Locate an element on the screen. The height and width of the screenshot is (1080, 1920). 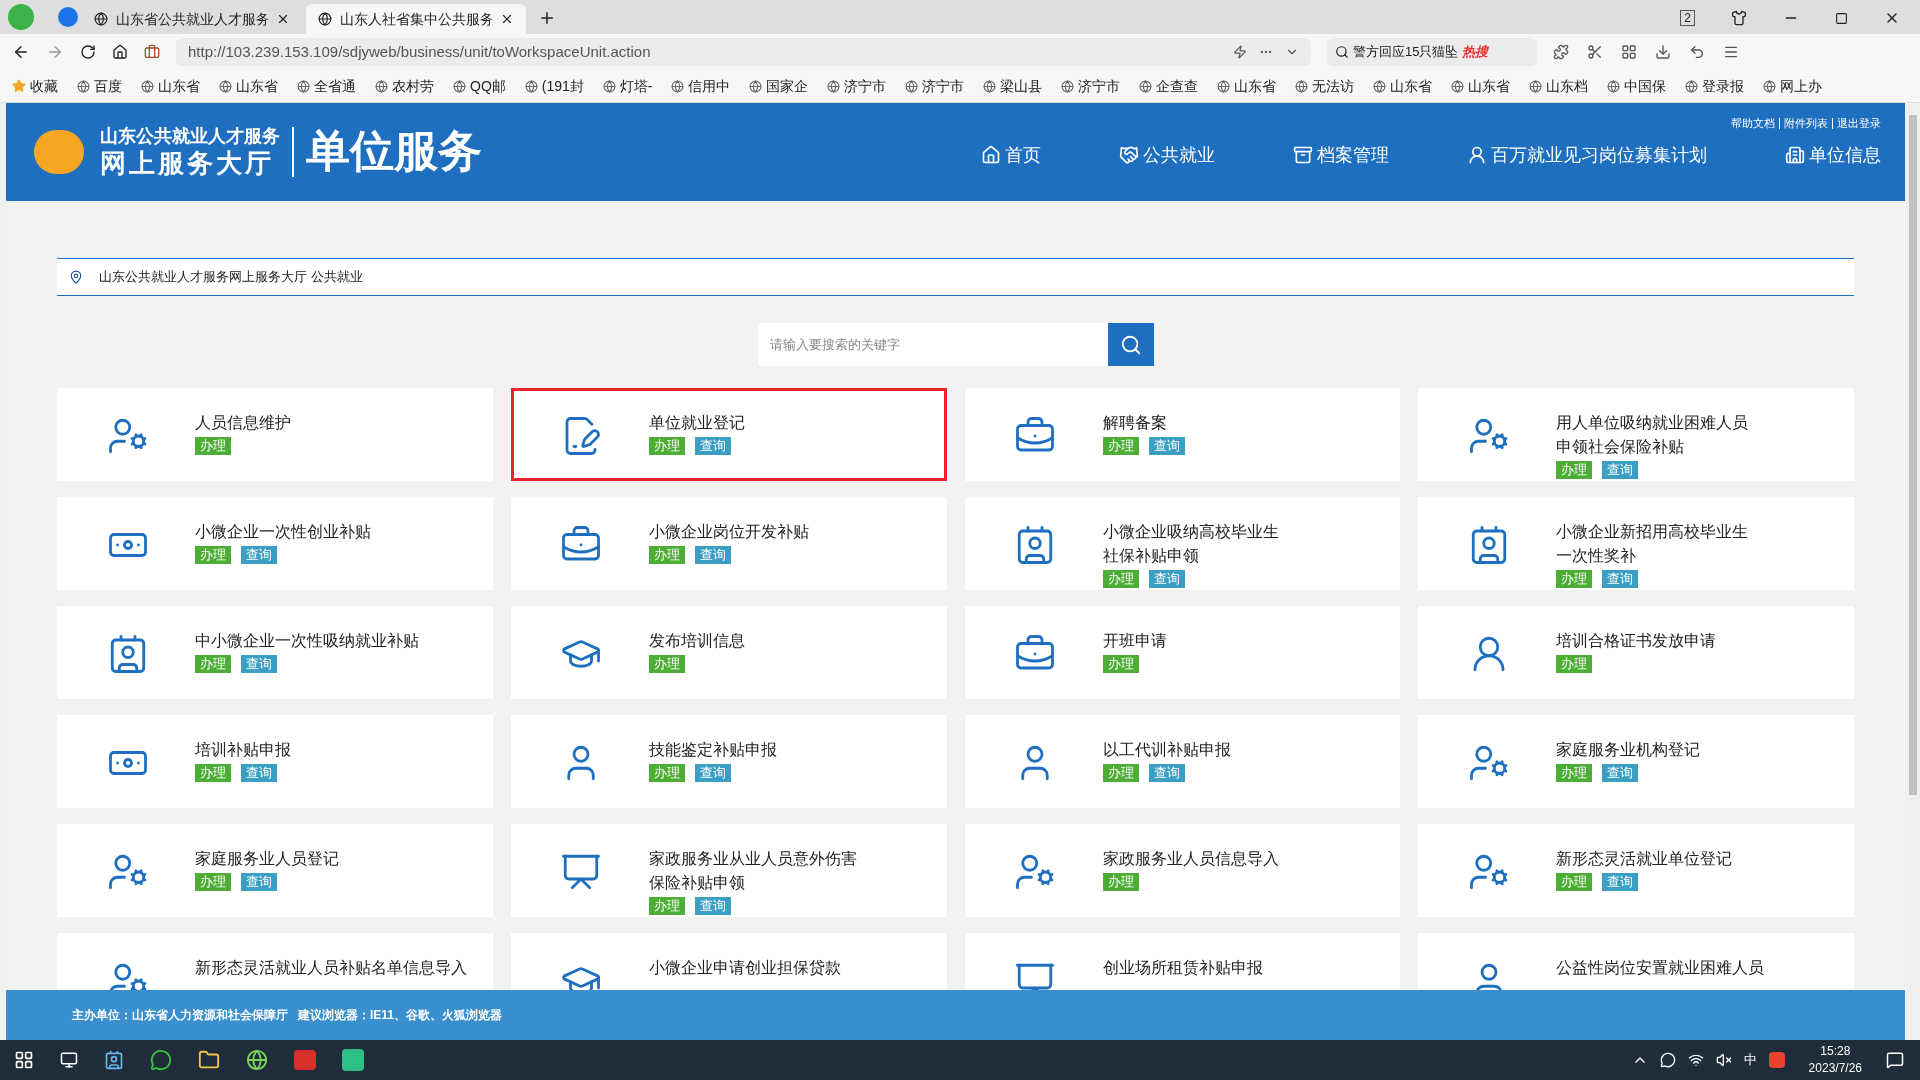
scrollbar is located at coordinates (1912, 571).